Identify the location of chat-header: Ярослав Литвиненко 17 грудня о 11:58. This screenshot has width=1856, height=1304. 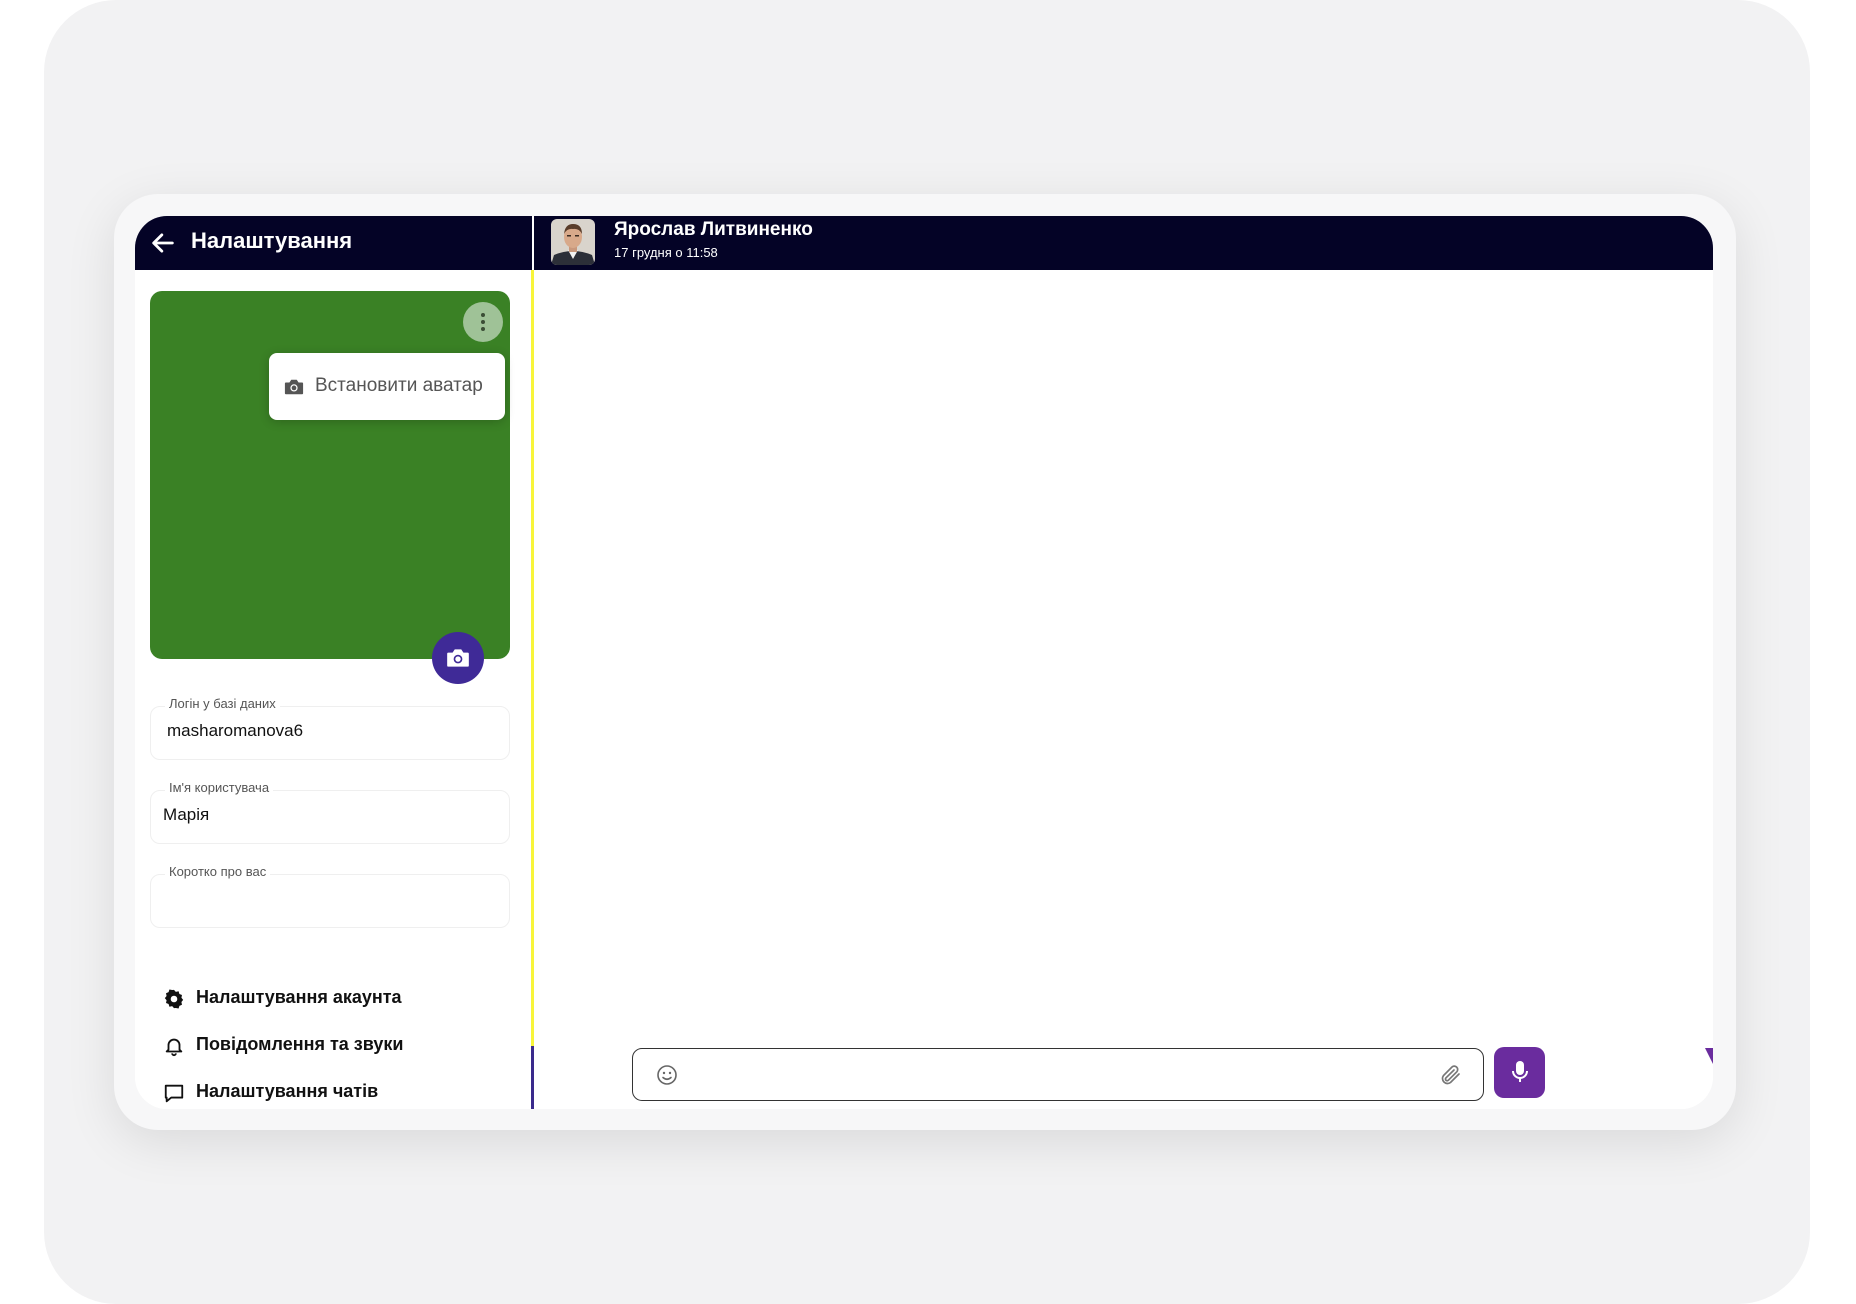
(1123, 243).